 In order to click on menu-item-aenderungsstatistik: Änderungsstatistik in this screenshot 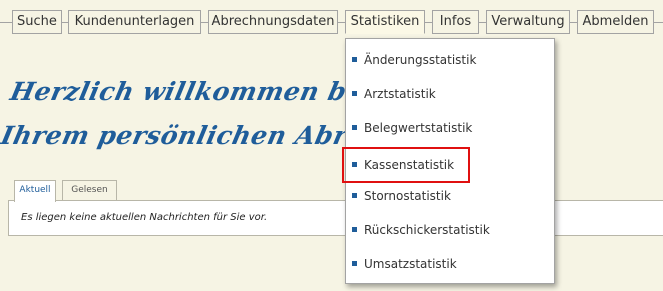, I will do `click(450, 60)`.